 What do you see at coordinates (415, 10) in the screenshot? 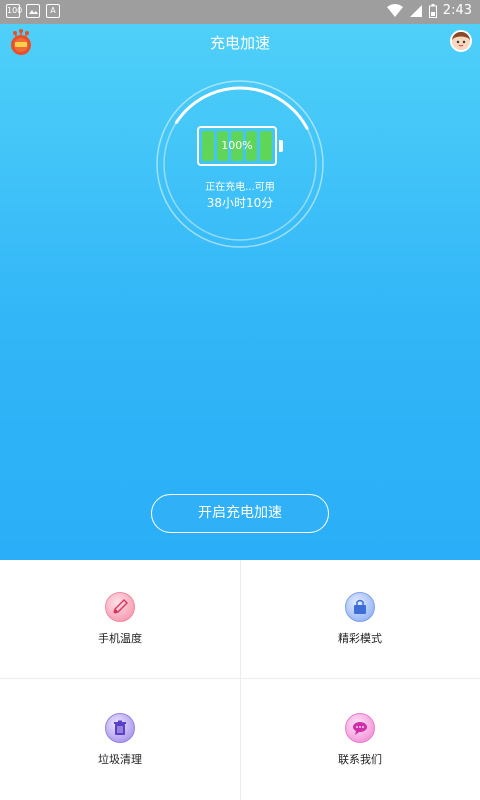
I see `signal-icon` at bounding box center [415, 10].